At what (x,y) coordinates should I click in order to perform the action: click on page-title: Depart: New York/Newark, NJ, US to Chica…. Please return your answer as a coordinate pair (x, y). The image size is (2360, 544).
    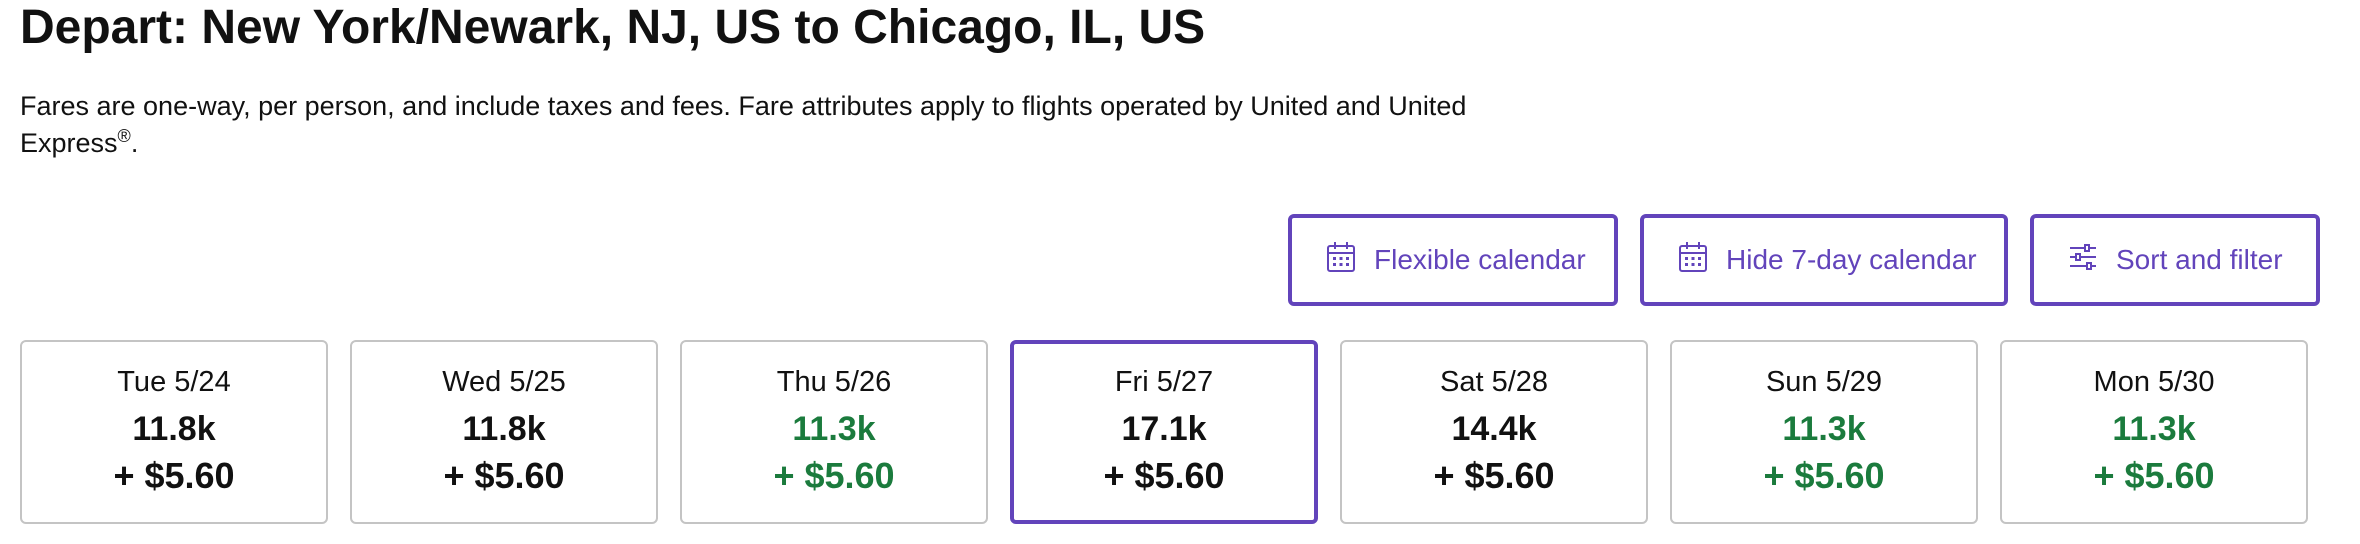
    Looking at the image, I should click on (613, 27).